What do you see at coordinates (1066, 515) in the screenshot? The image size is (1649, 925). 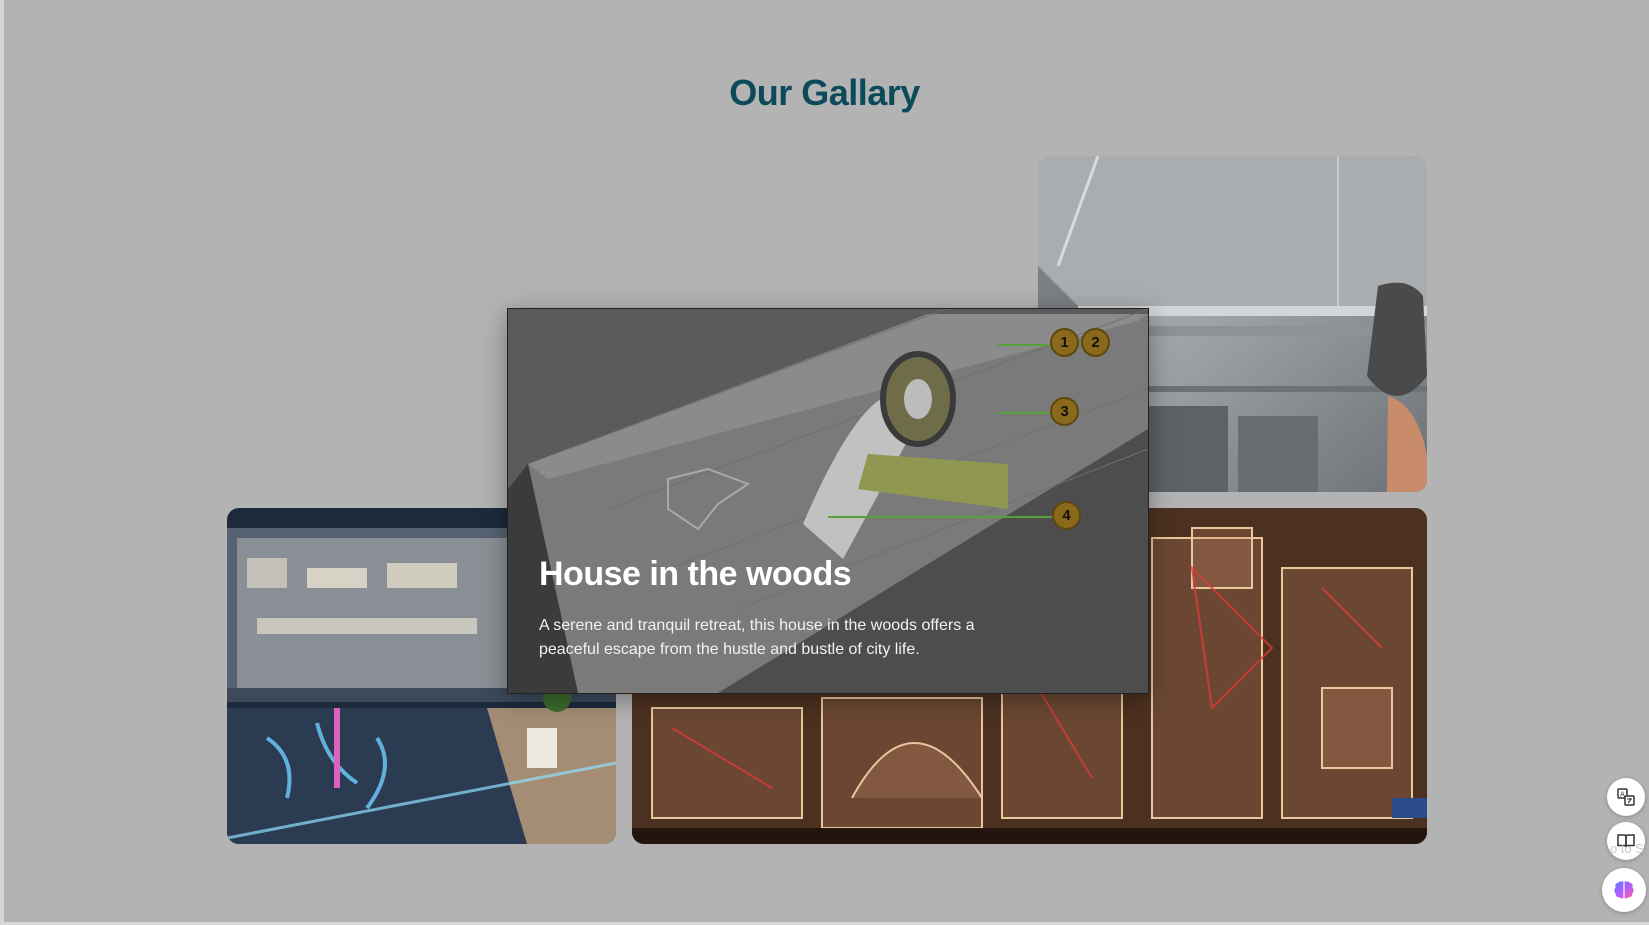 I see `hotspot-4: 4` at bounding box center [1066, 515].